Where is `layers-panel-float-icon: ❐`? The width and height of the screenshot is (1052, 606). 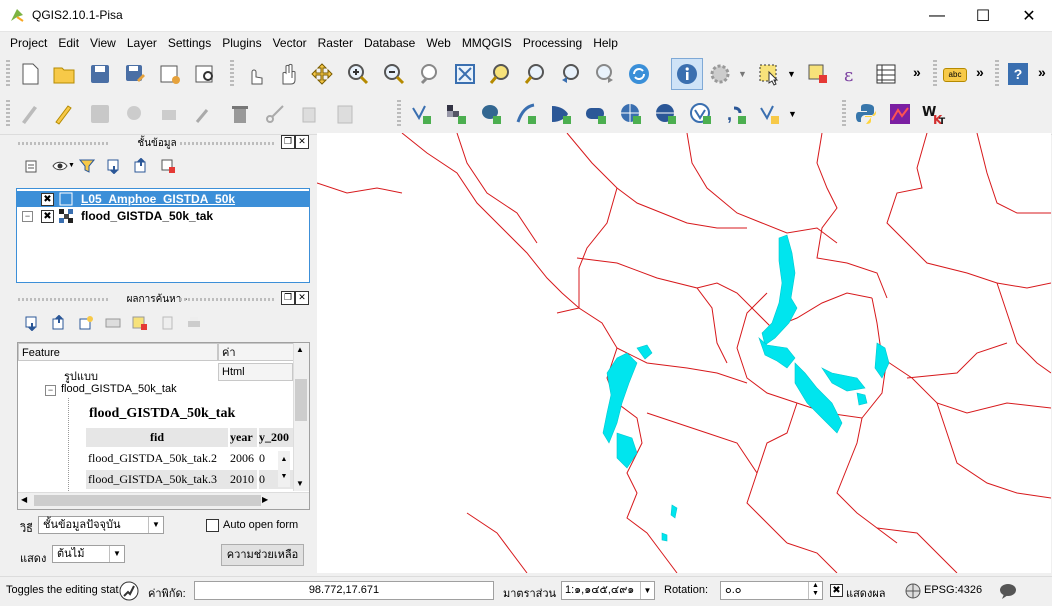 layers-panel-float-icon: ❐ is located at coordinates (288, 142).